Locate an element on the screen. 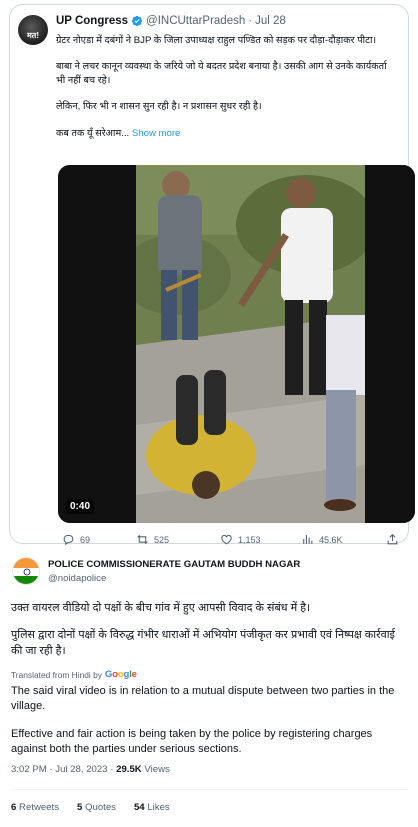 The width and height of the screenshot is (418, 827). engagement-stats: 6 Retweets 5 Quotes 54 Likes is located at coordinates (90, 807).